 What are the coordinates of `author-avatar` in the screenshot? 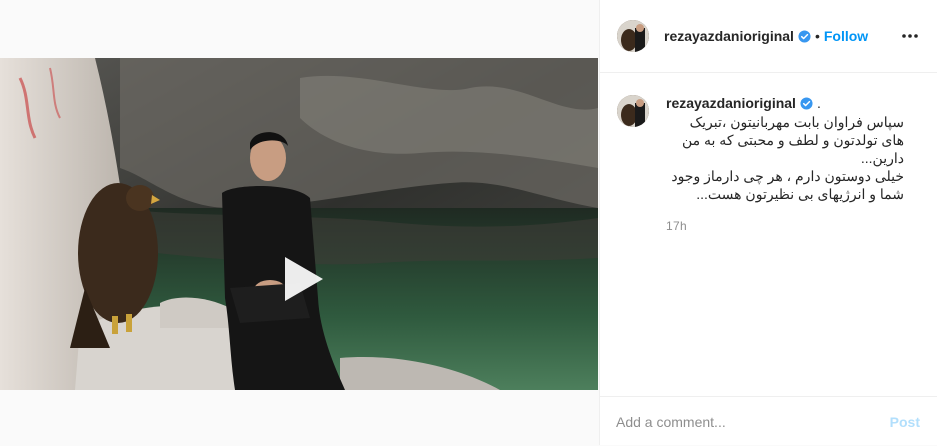 It's located at (633, 36).